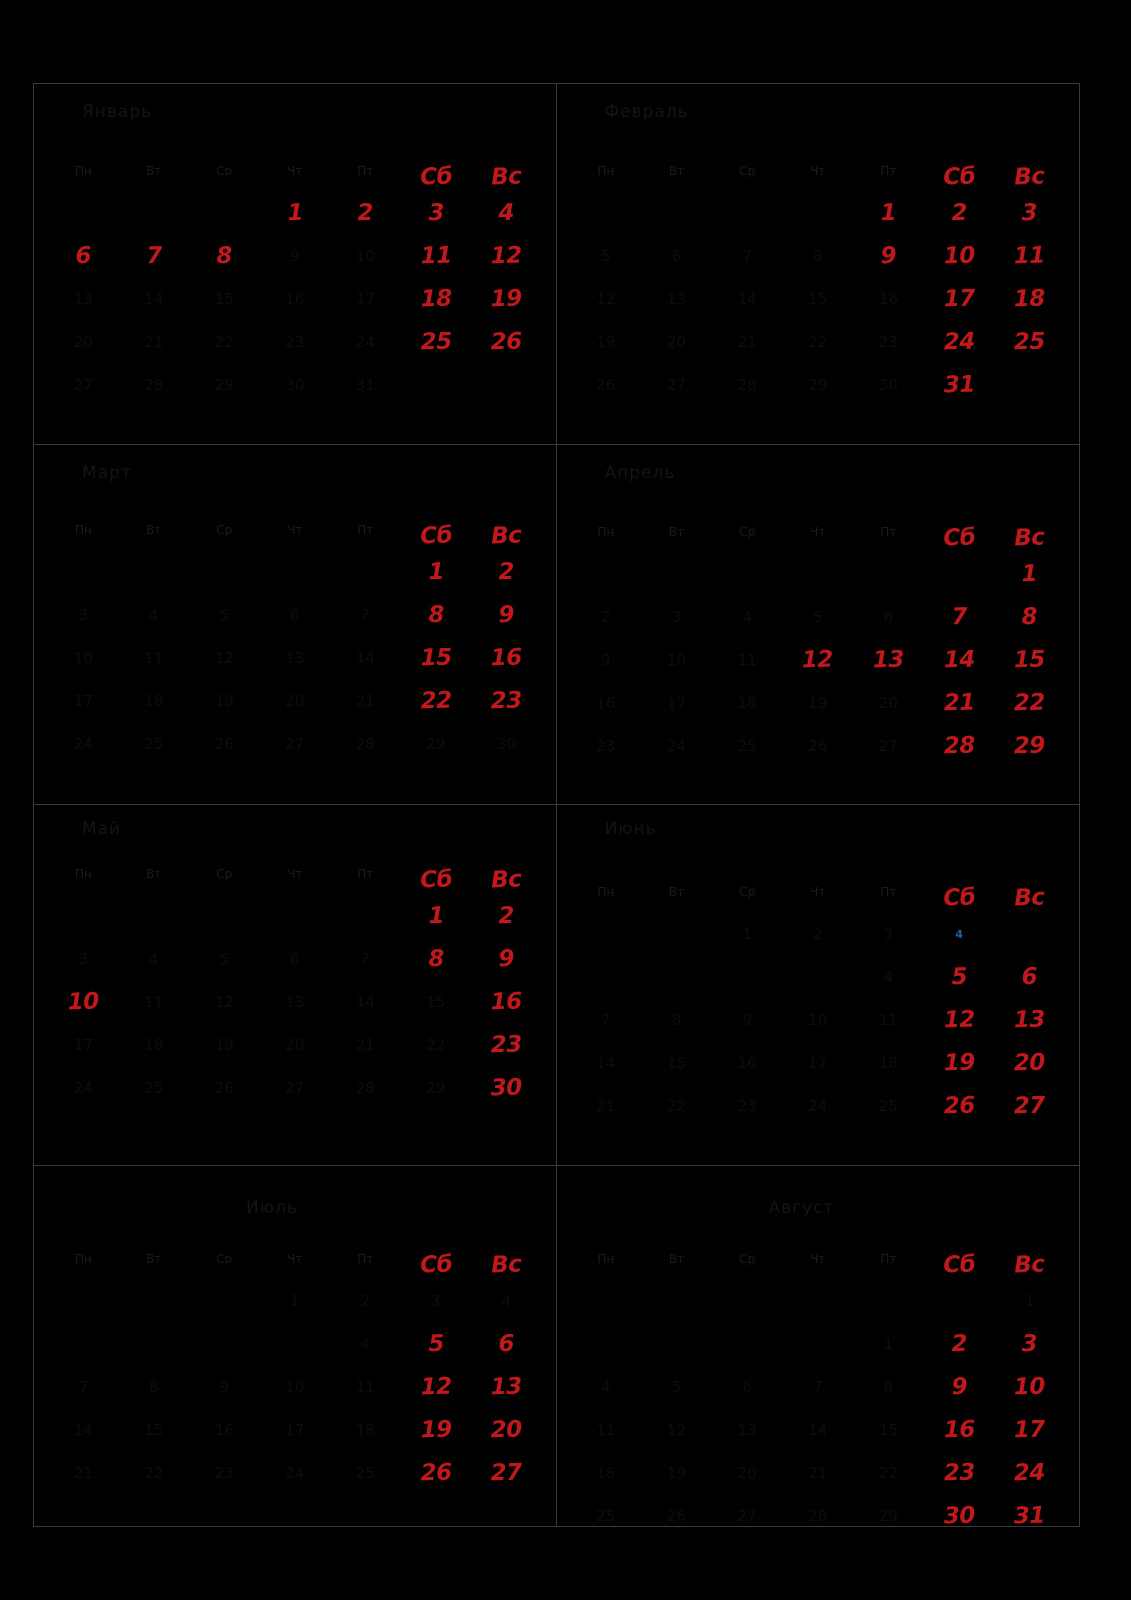 The width and height of the screenshot is (1131, 1600). What do you see at coordinates (958, 256) in the screenshot?
I see `day-cell: 10` at bounding box center [958, 256].